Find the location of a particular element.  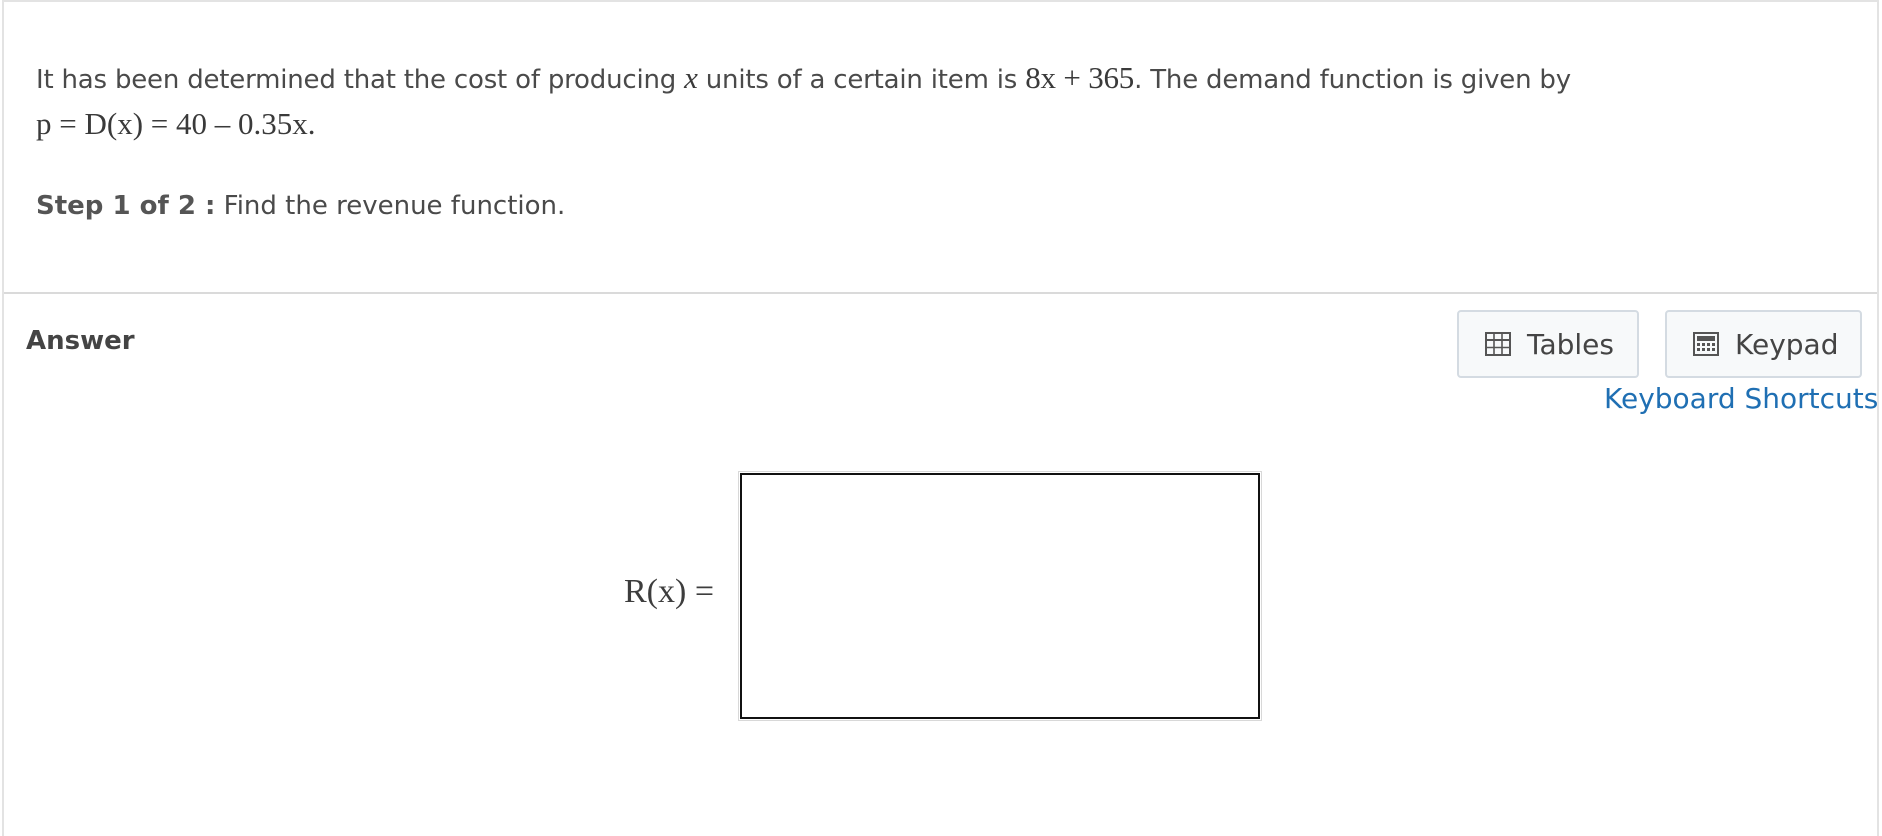

table-icon is located at coordinates (1498, 344).